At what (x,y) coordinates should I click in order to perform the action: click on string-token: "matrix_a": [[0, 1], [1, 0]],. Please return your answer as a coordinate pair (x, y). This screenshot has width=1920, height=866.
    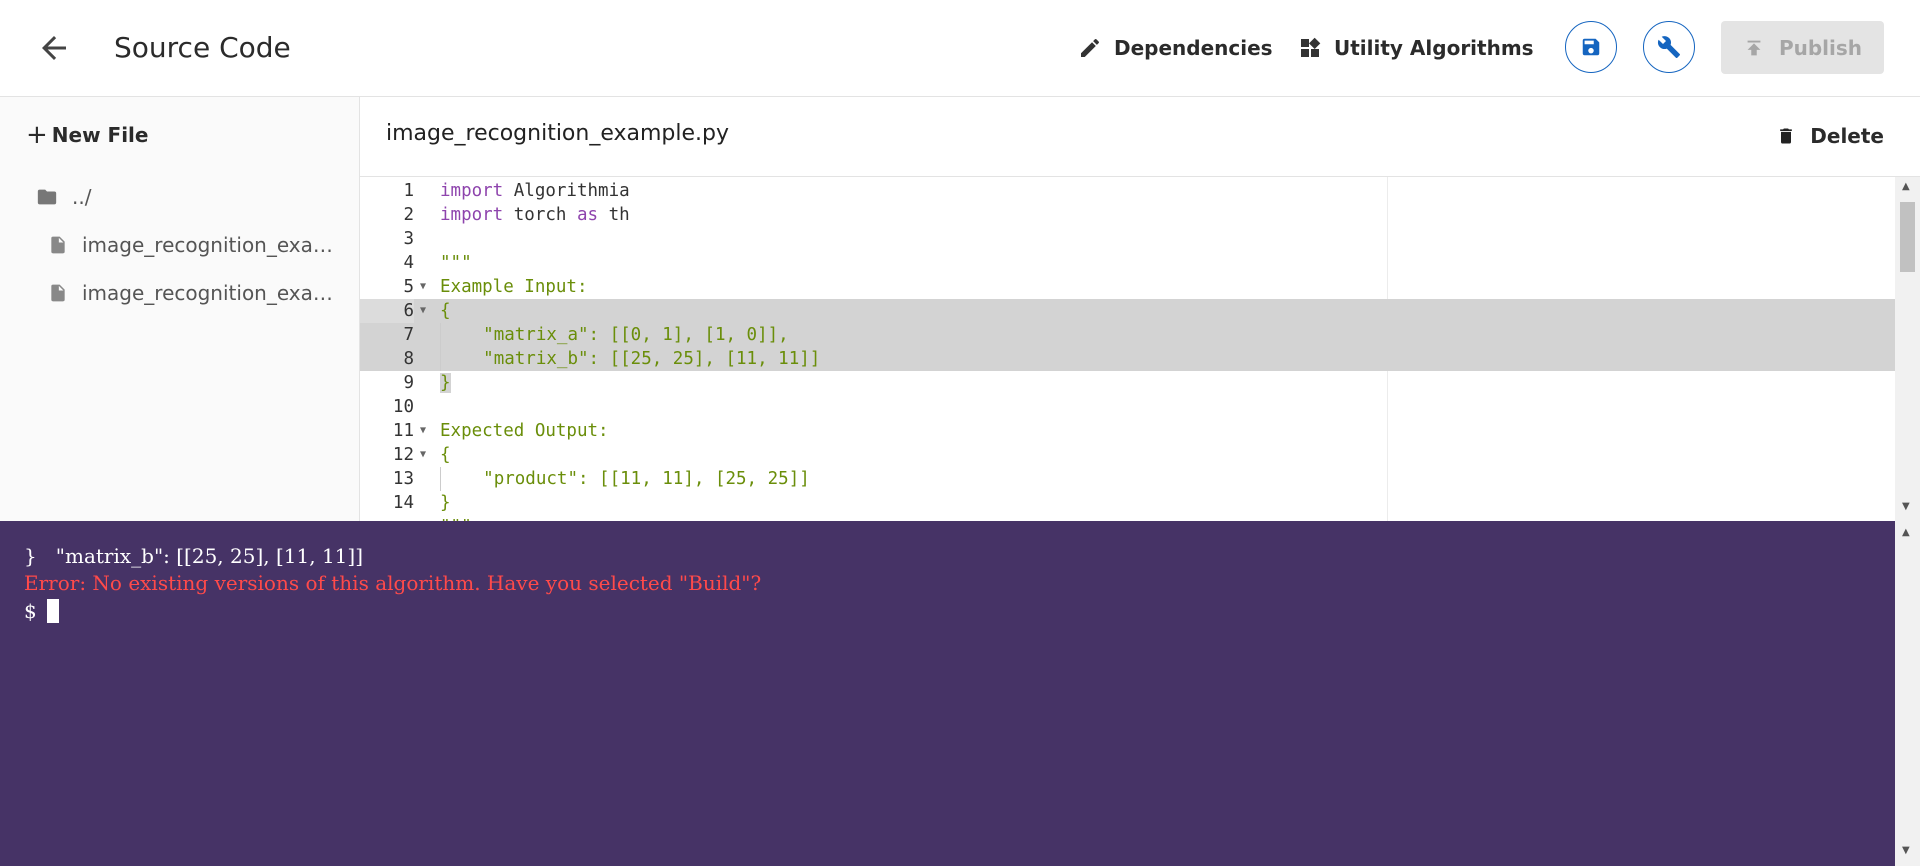
    Looking at the image, I should click on (636, 335).